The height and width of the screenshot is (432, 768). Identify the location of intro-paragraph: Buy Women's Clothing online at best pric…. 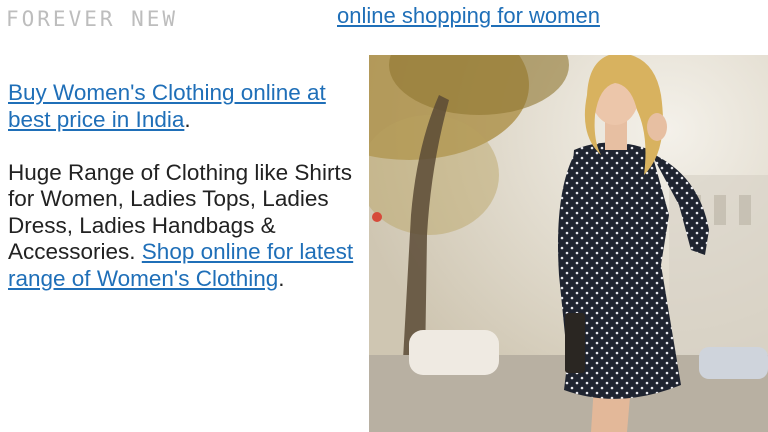
(185, 106).